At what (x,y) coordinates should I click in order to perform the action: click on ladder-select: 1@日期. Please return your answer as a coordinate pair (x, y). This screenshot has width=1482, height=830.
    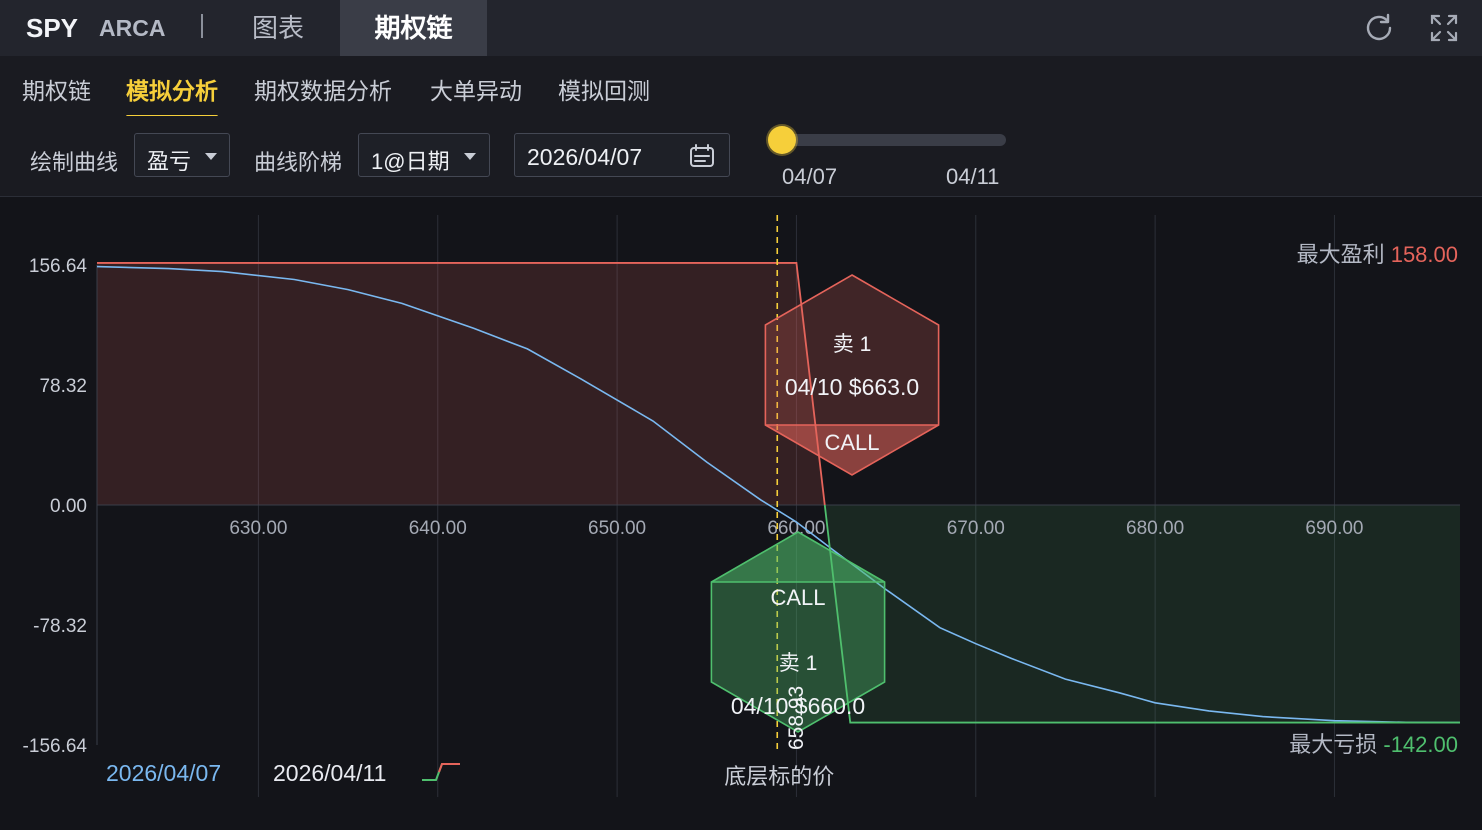
    Looking at the image, I should click on (424, 155).